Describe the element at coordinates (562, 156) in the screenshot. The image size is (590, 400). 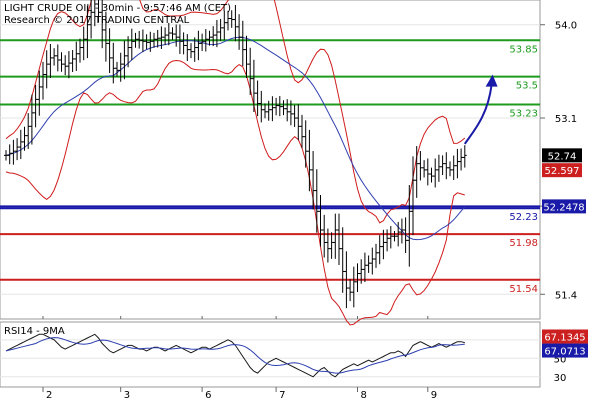
I see `last-price-label: 52.74` at that location.